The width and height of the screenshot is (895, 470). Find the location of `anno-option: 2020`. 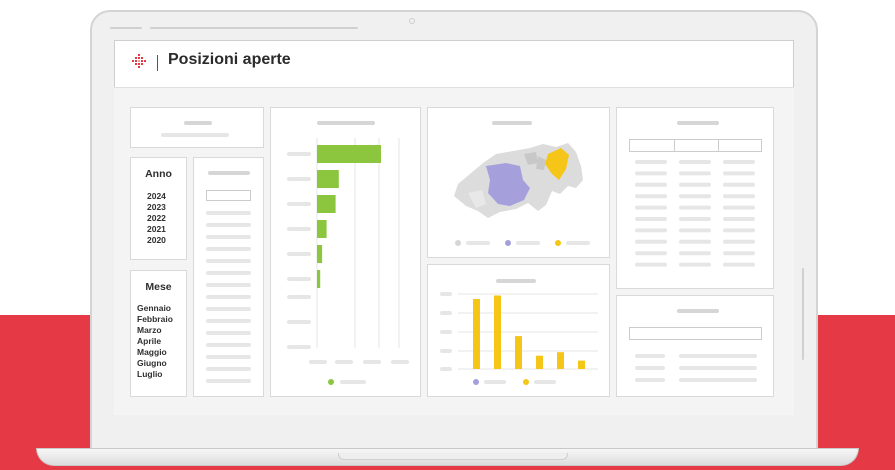

anno-option: 2020 is located at coordinates (156, 240).